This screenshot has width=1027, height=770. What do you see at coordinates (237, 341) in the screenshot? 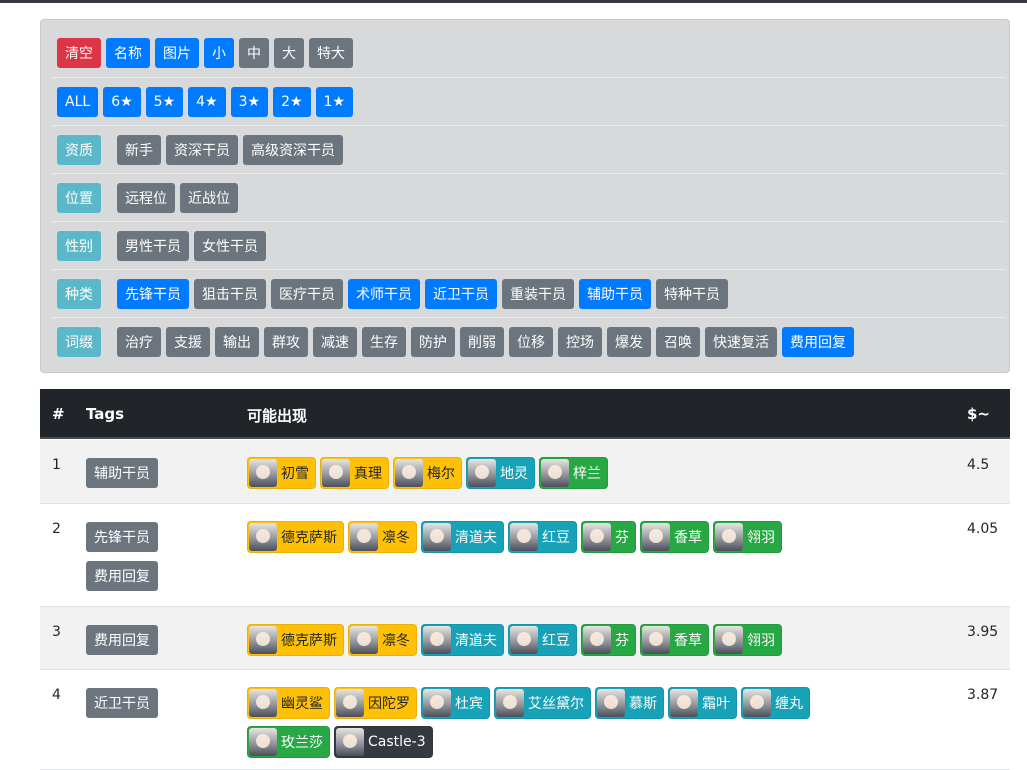
I see `affix-tag-2: 输出` at bounding box center [237, 341].